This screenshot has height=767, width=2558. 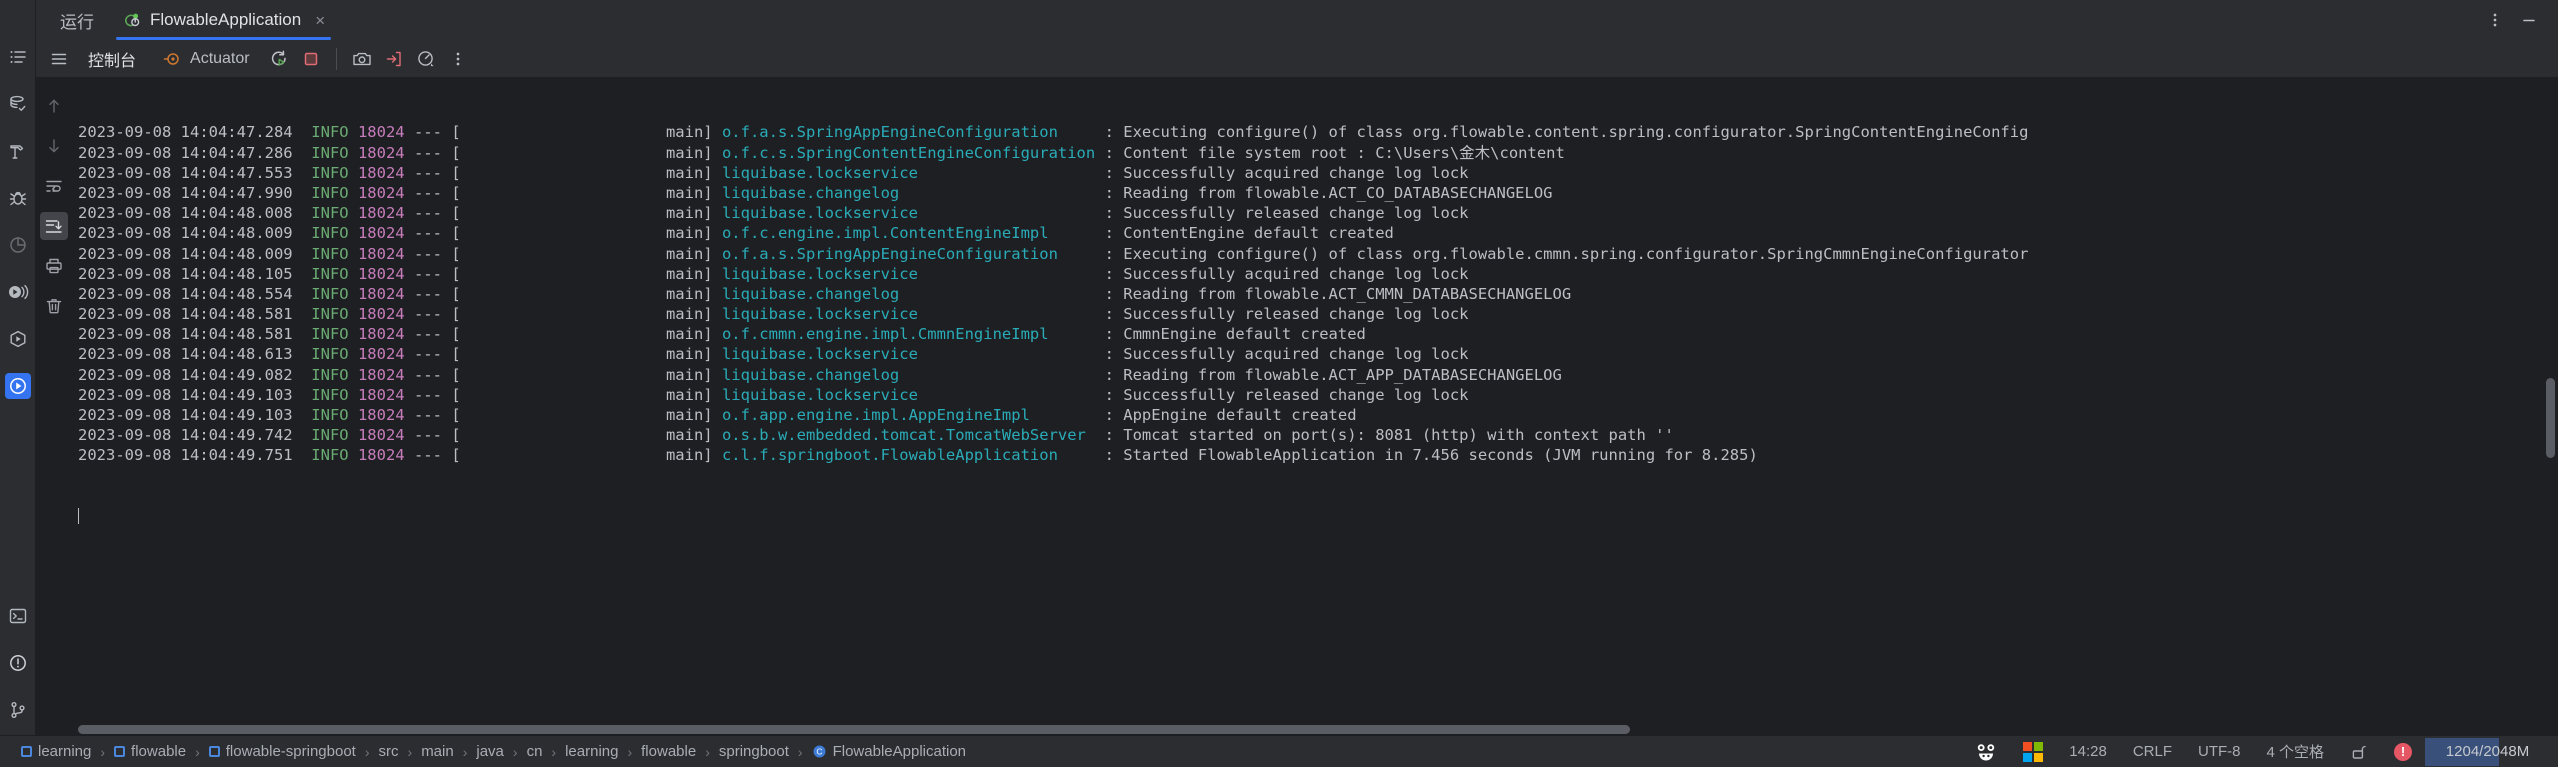 I want to click on breadcrumb-item-springboot: springboot, so click(x=754, y=751).